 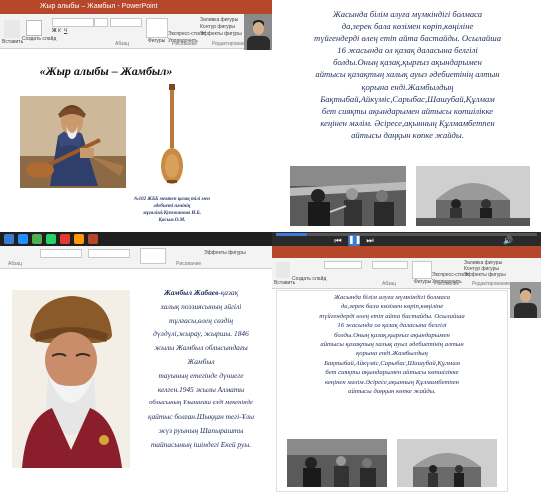 I want to click on video-progress-fill, so click(x=292, y=234).